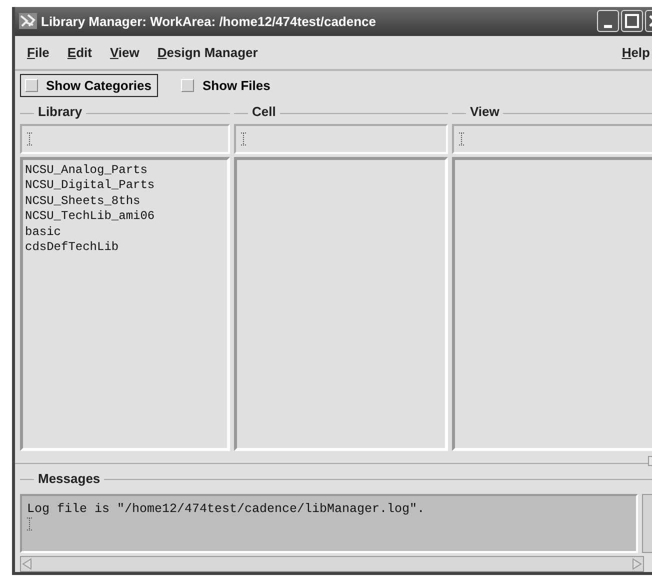 This screenshot has width=652, height=578. What do you see at coordinates (125, 217) in the screenshot?
I see `list-item: NCSU_TechLib_ami06` at bounding box center [125, 217].